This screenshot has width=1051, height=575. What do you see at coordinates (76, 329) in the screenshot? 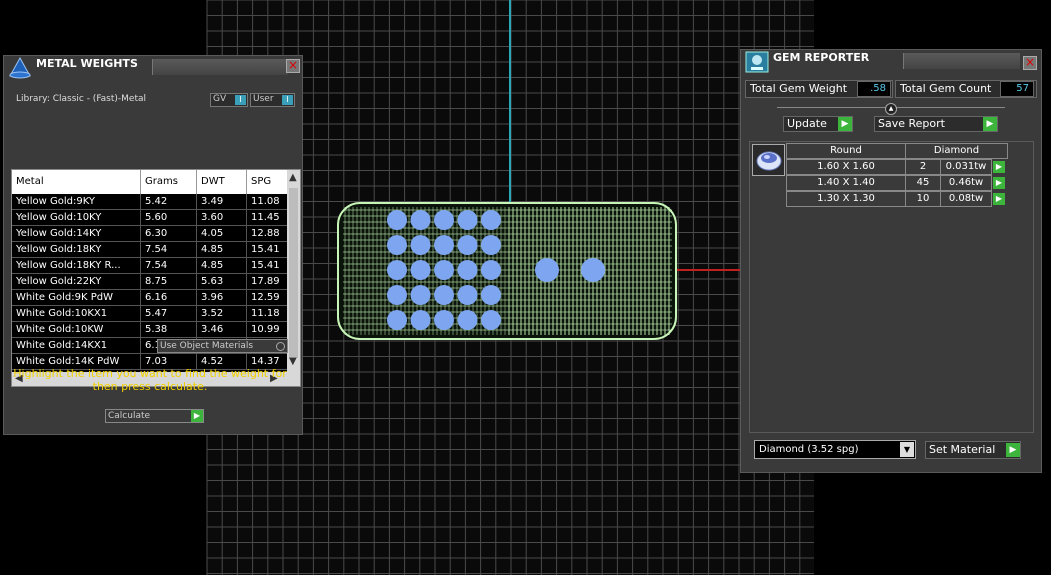
I see `table-cell-metal: White Gold:10KW` at bounding box center [76, 329].